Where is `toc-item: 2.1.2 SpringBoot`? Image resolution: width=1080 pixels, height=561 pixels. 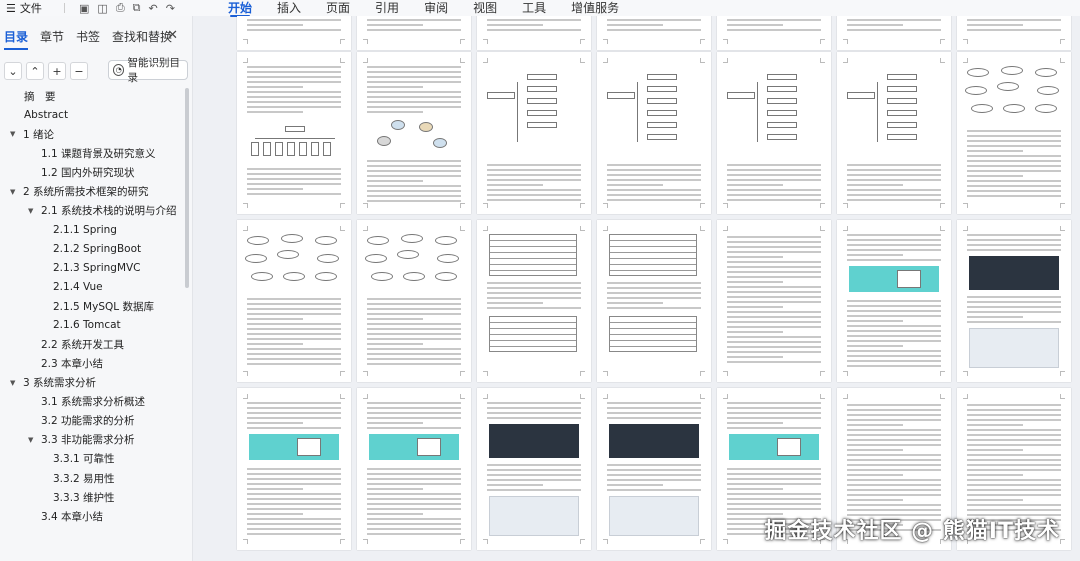
toc-item: 2.1.2 SpringBoot is located at coordinates (97, 249).